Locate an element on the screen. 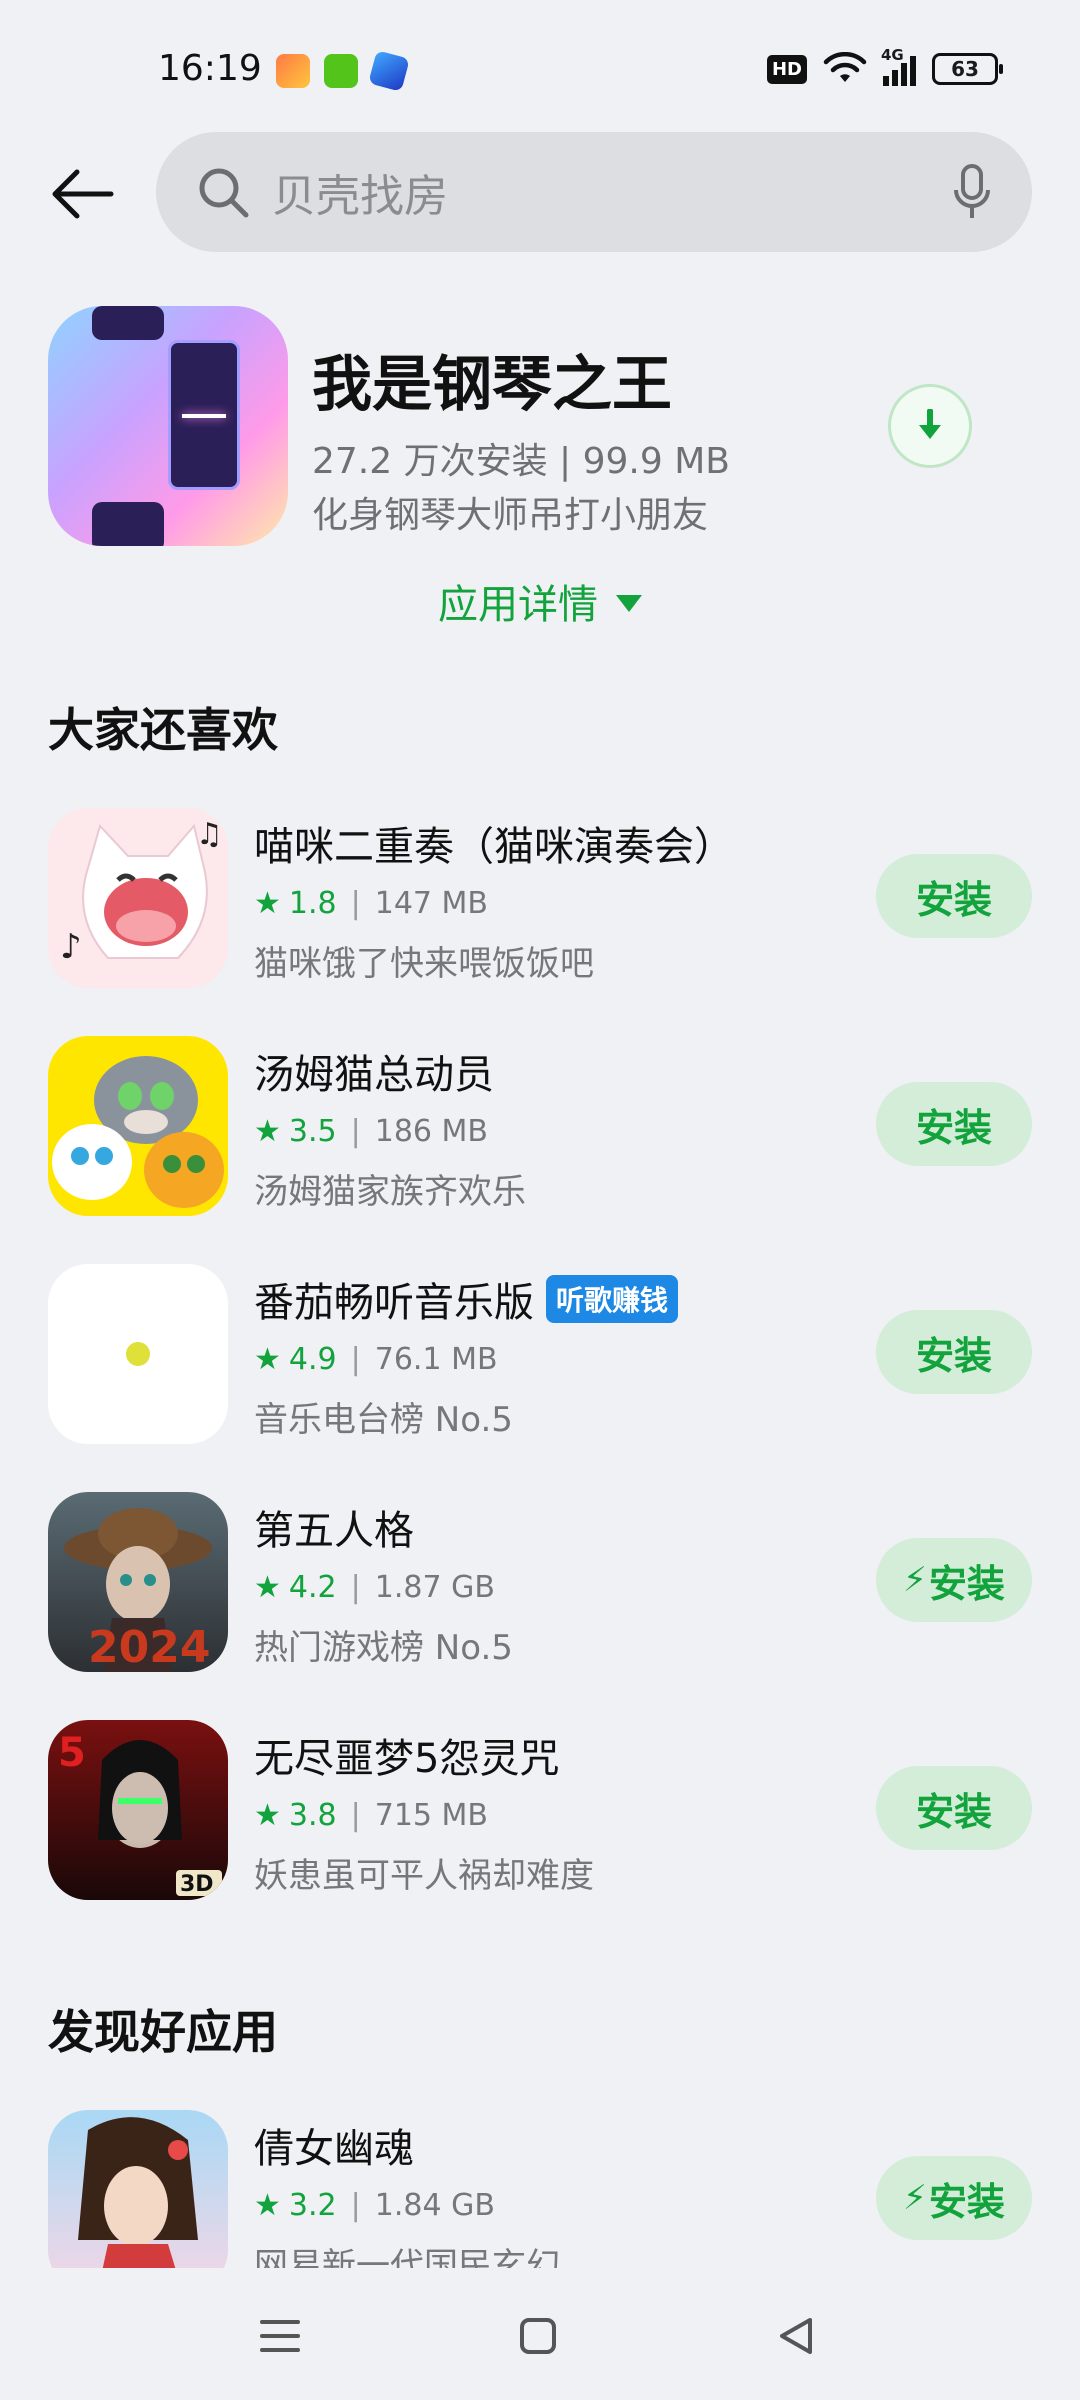 The image size is (1080, 2400). system-nav-bar is located at coordinates (540, 2335).